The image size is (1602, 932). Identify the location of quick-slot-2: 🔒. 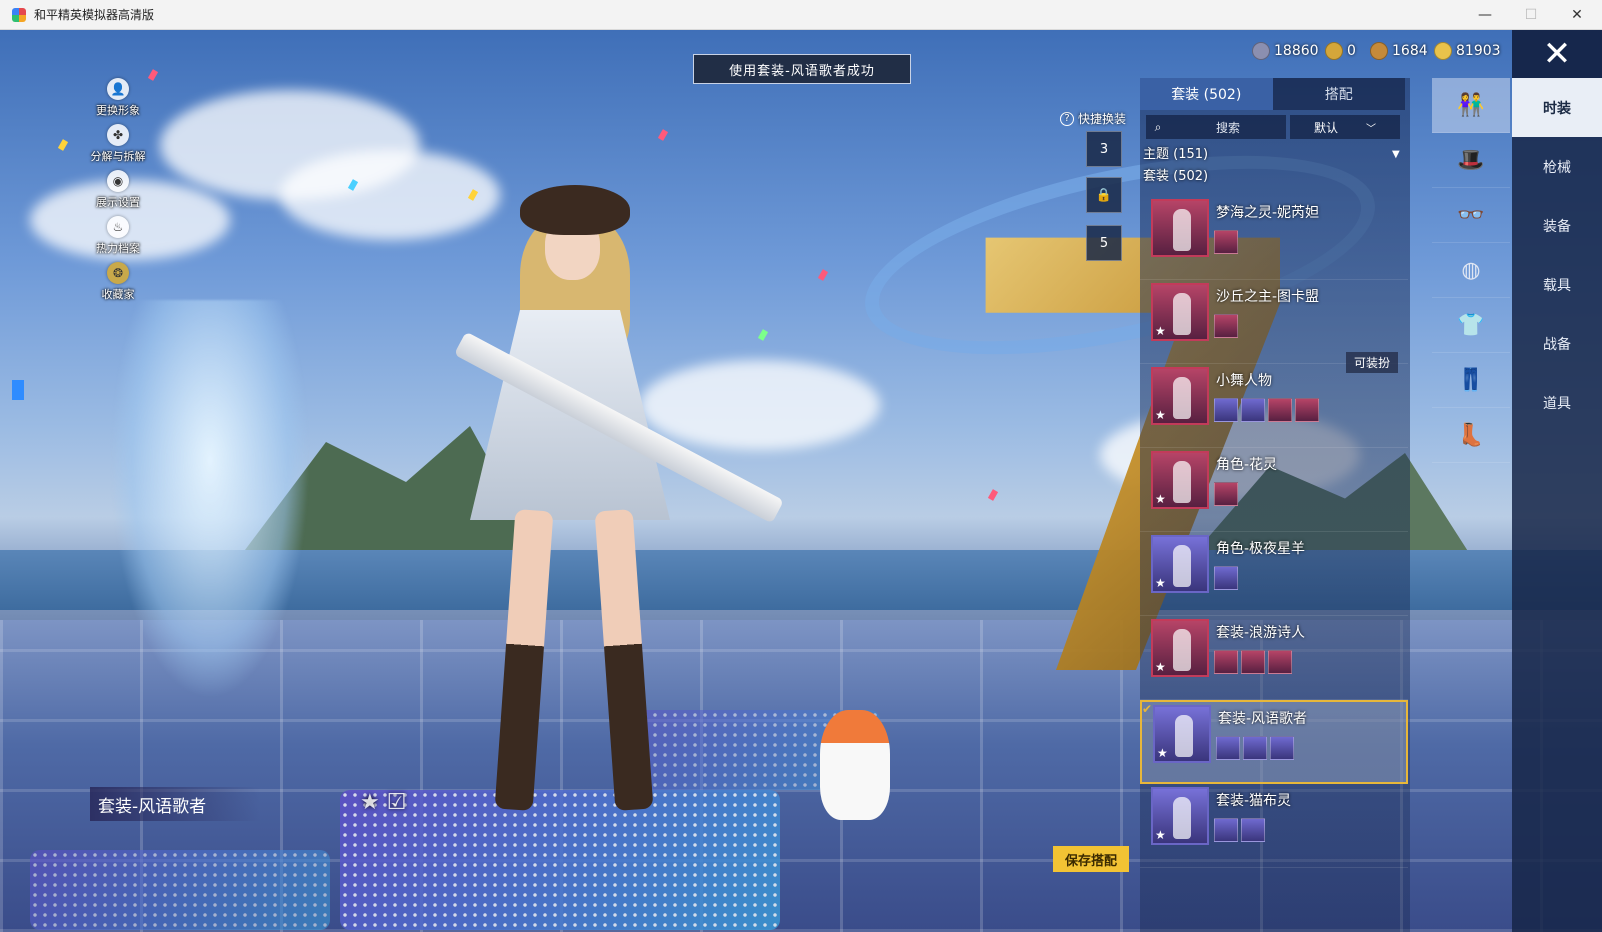
(1104, 195).